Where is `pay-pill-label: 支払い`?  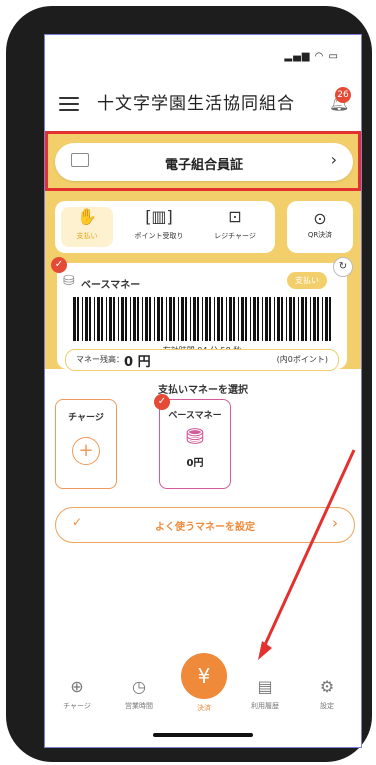 pay-pill-label: 支払い is located at coordinates (307, 280).